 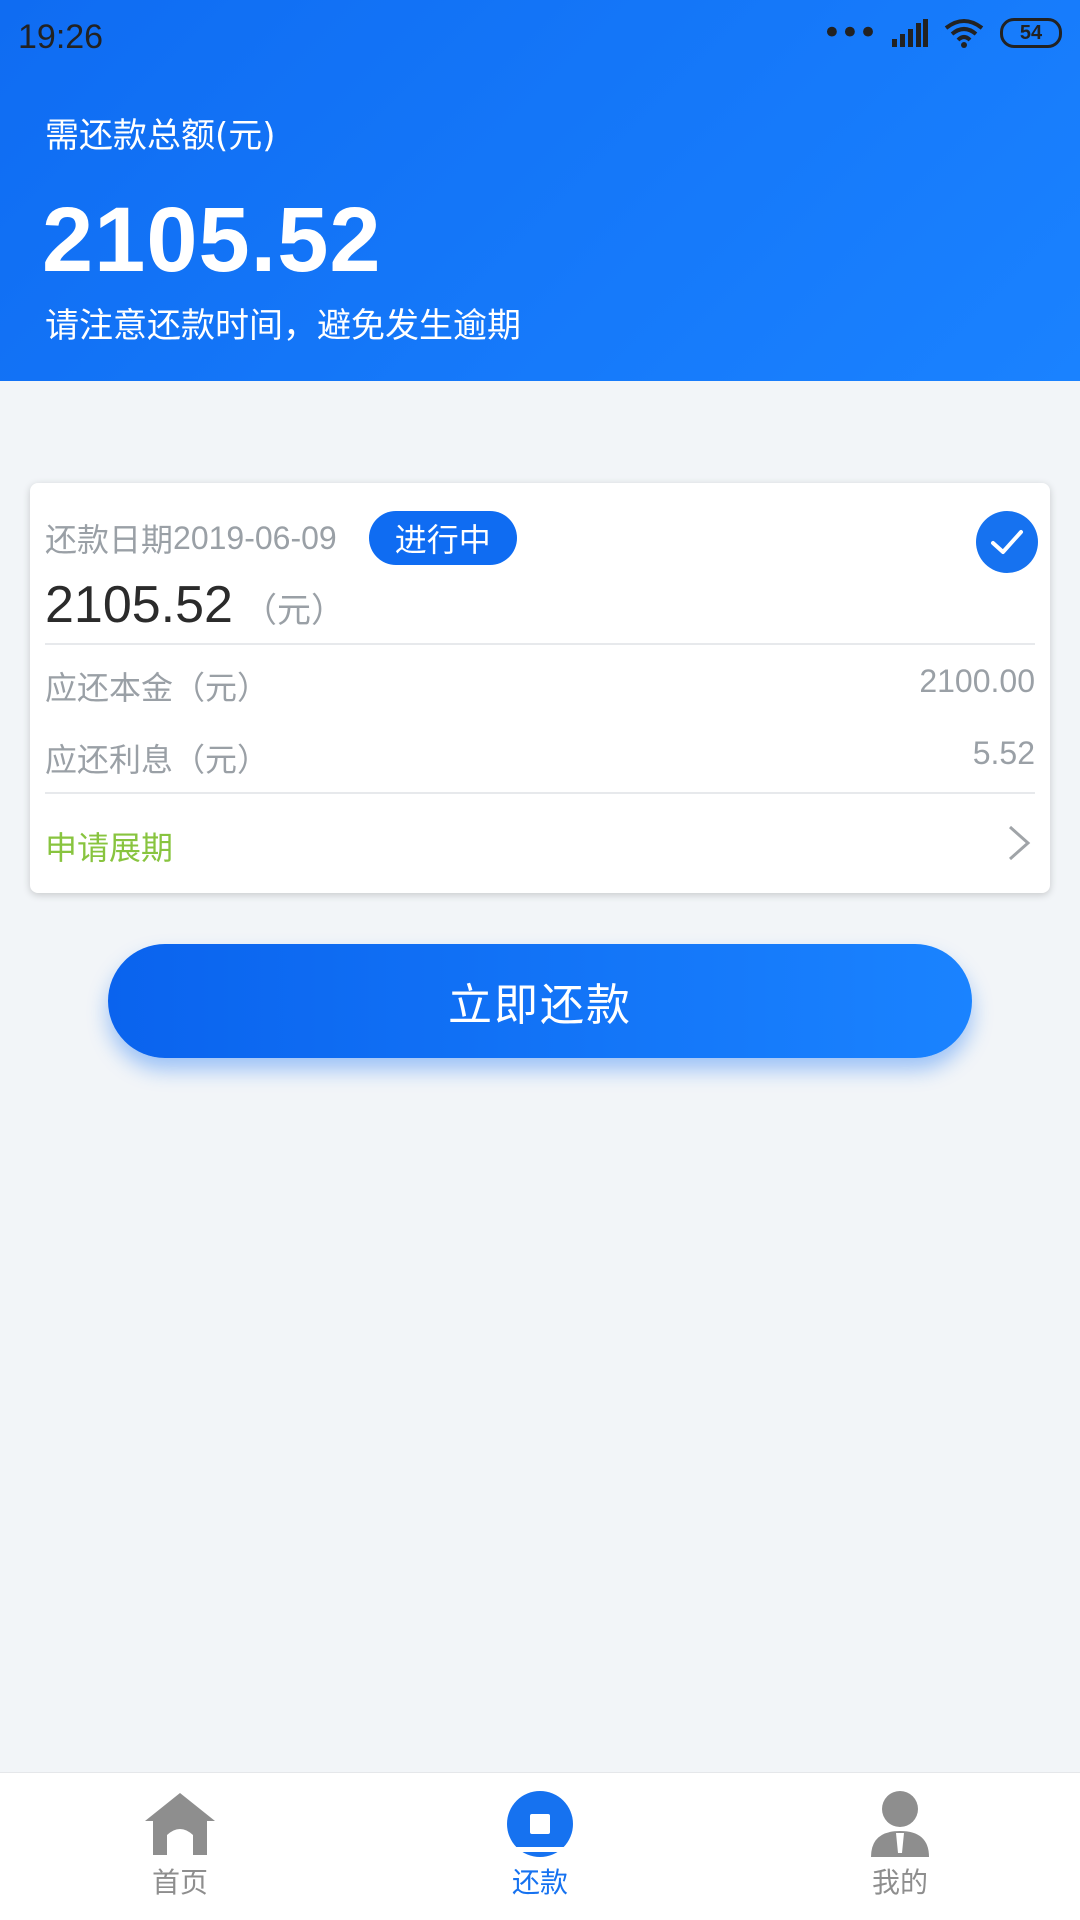 I want to click on status-time: 19:26, so click(x=61, y=37).